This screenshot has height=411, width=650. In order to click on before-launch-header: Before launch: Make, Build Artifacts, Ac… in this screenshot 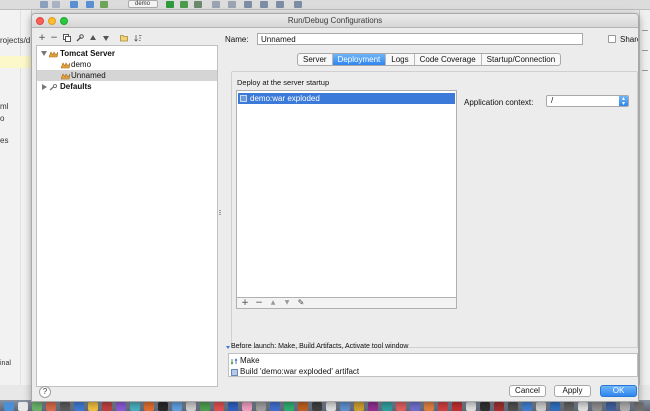, I will do `click(319, 346)`.